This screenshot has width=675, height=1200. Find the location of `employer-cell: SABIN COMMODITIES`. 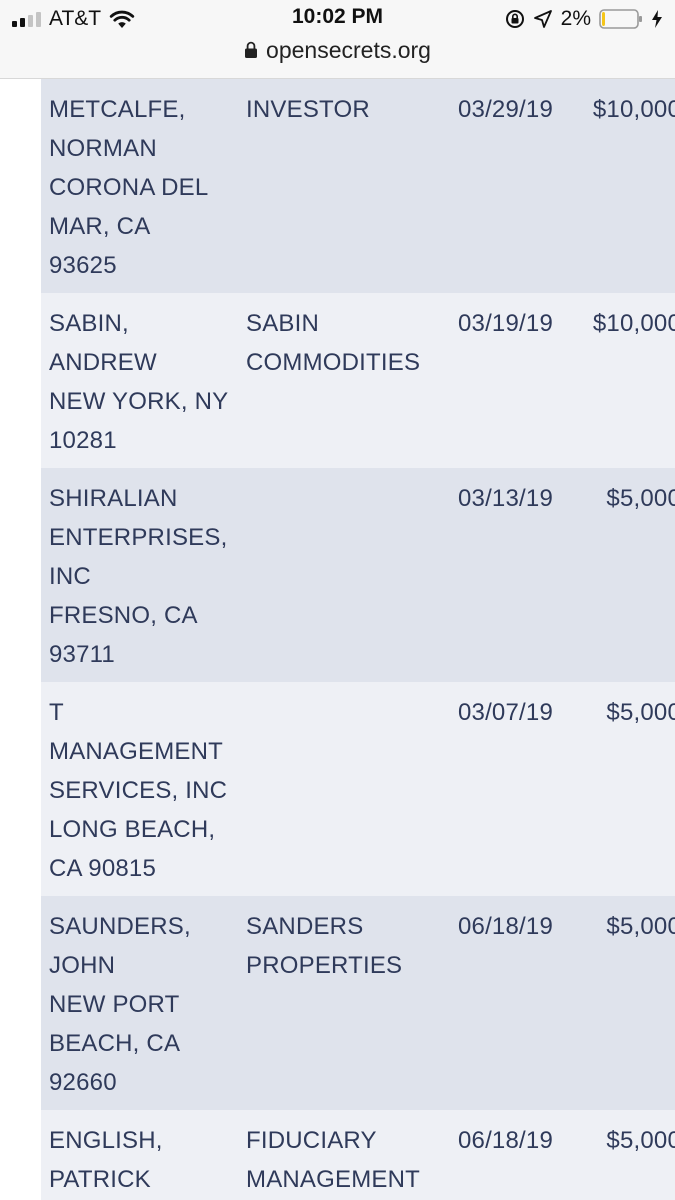

employer-cell: SABIN COMMODITIES is located at coordinates (336, 380).